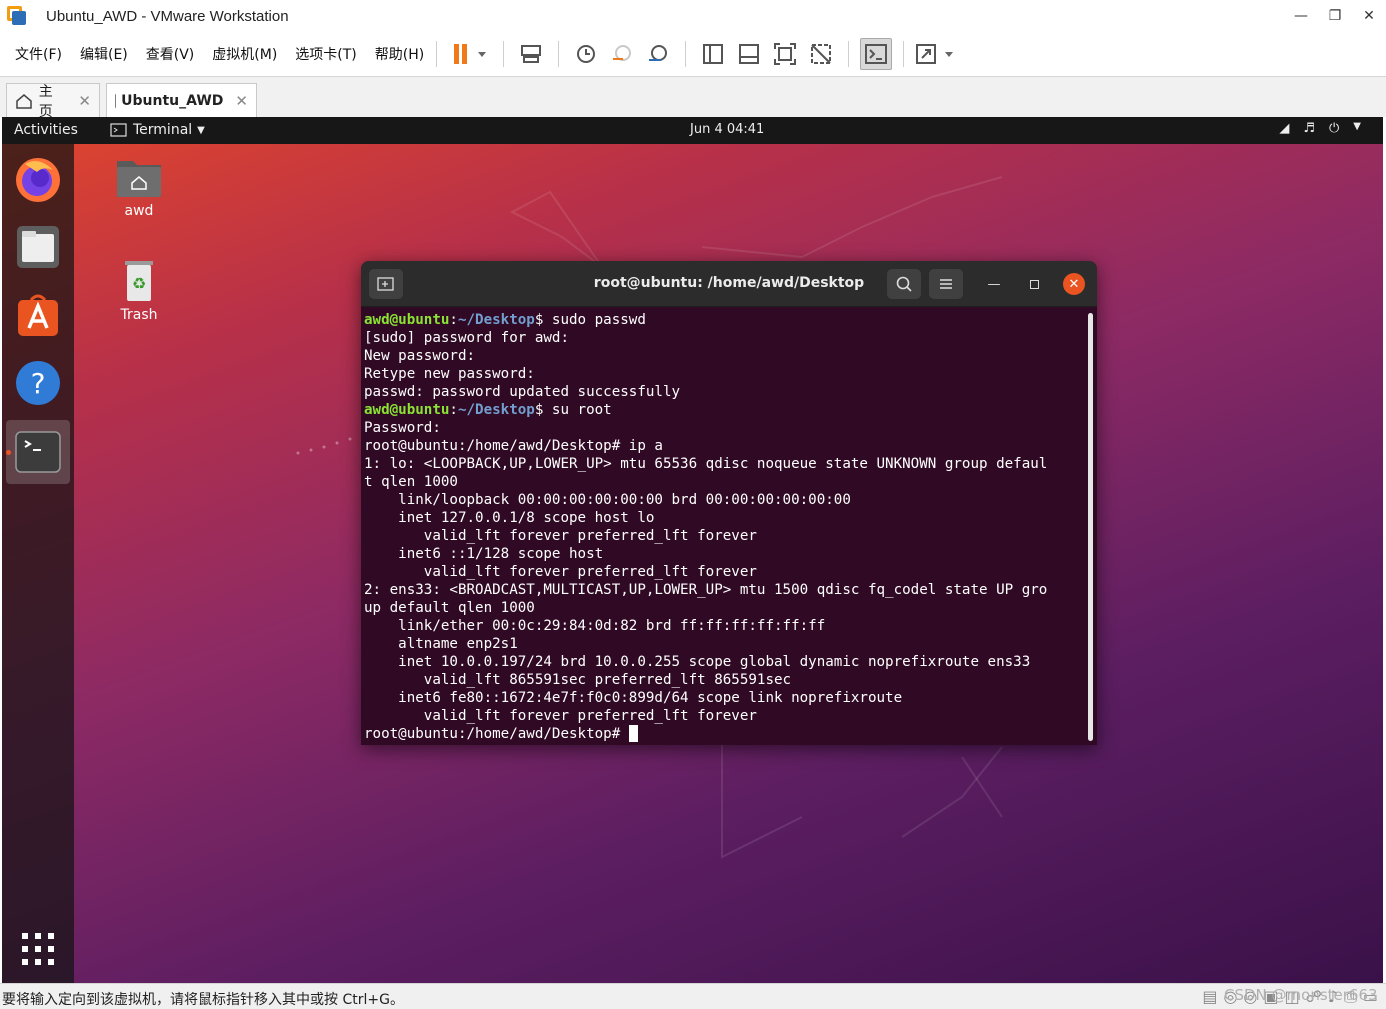 Image resolution: width=1386 pixels, height=1009 pixels. What do you see at coordinates (1034, 284) in the screenshot?
I see `maximize-button` at bounding box center [1034, 284].